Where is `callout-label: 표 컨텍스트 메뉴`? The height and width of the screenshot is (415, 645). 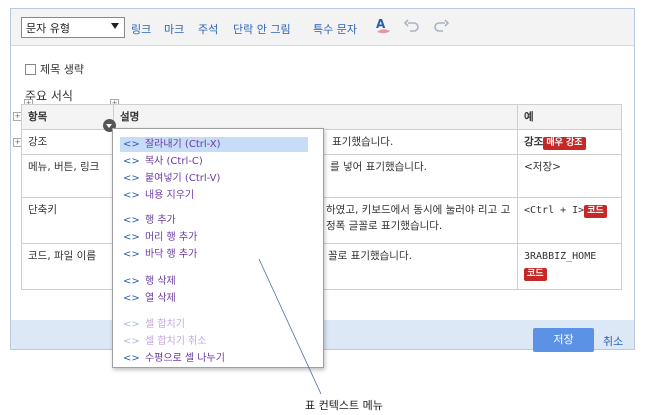 callout-label: 표 컨텍스트 메뉴 is located at coordinates (344, 405).